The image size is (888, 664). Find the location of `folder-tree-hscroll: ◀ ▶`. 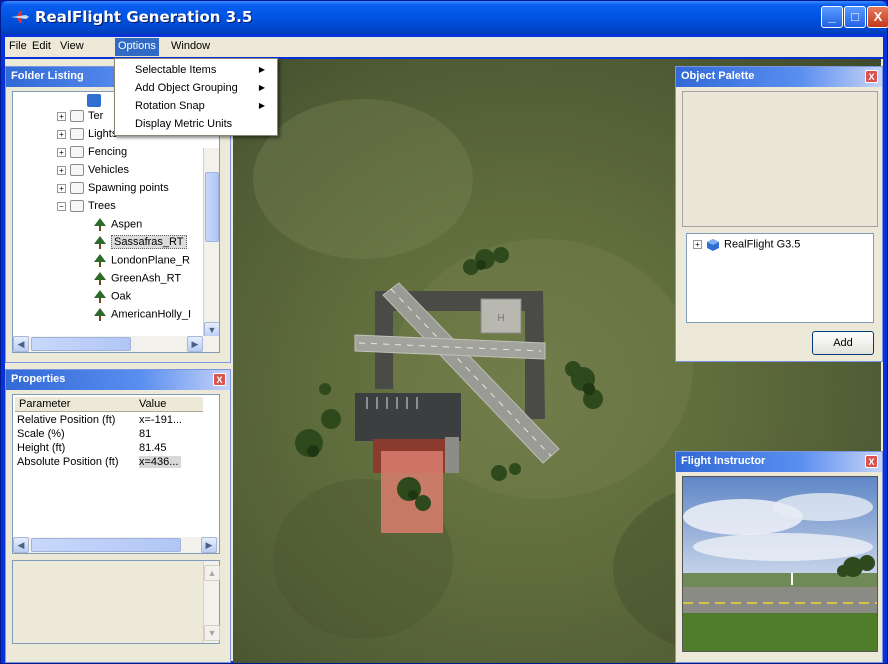

folder-tree-hscroll: ◀ ▶ is located at coordinates (116, 344).